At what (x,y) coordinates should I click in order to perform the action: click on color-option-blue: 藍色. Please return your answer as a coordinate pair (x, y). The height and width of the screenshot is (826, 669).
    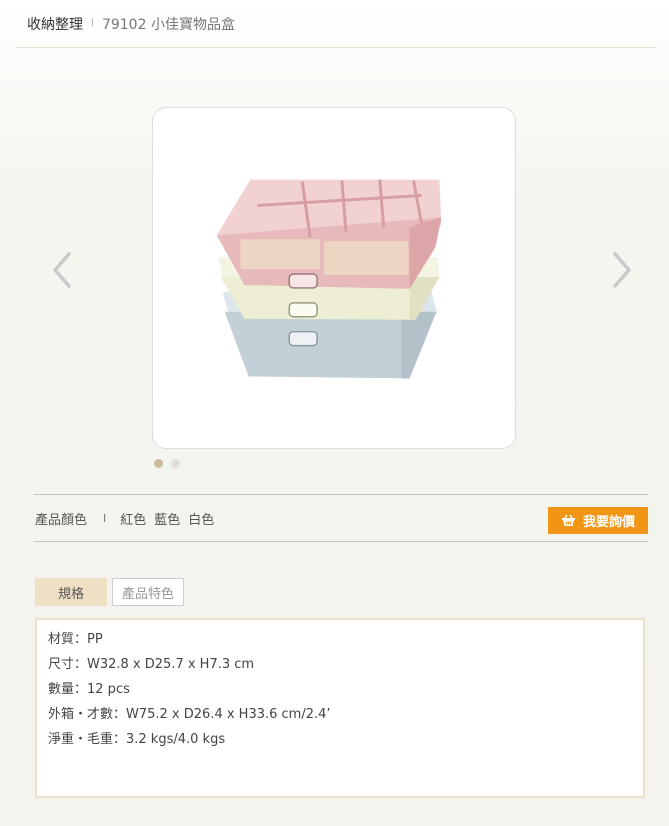
    Looking at the image, I should click on (167, 520).